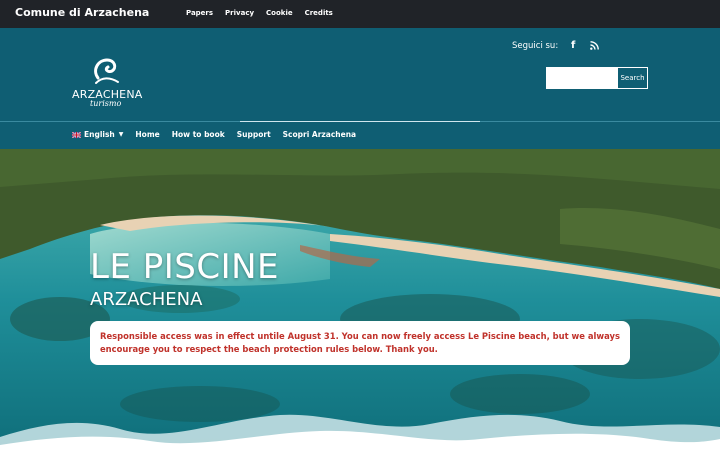 The width and height of the screenshot is (720, 450). What do you see at coordinates (573, 45) in the screenshot?
I see `facebook-icon: f` at bounding box center [573, 45].